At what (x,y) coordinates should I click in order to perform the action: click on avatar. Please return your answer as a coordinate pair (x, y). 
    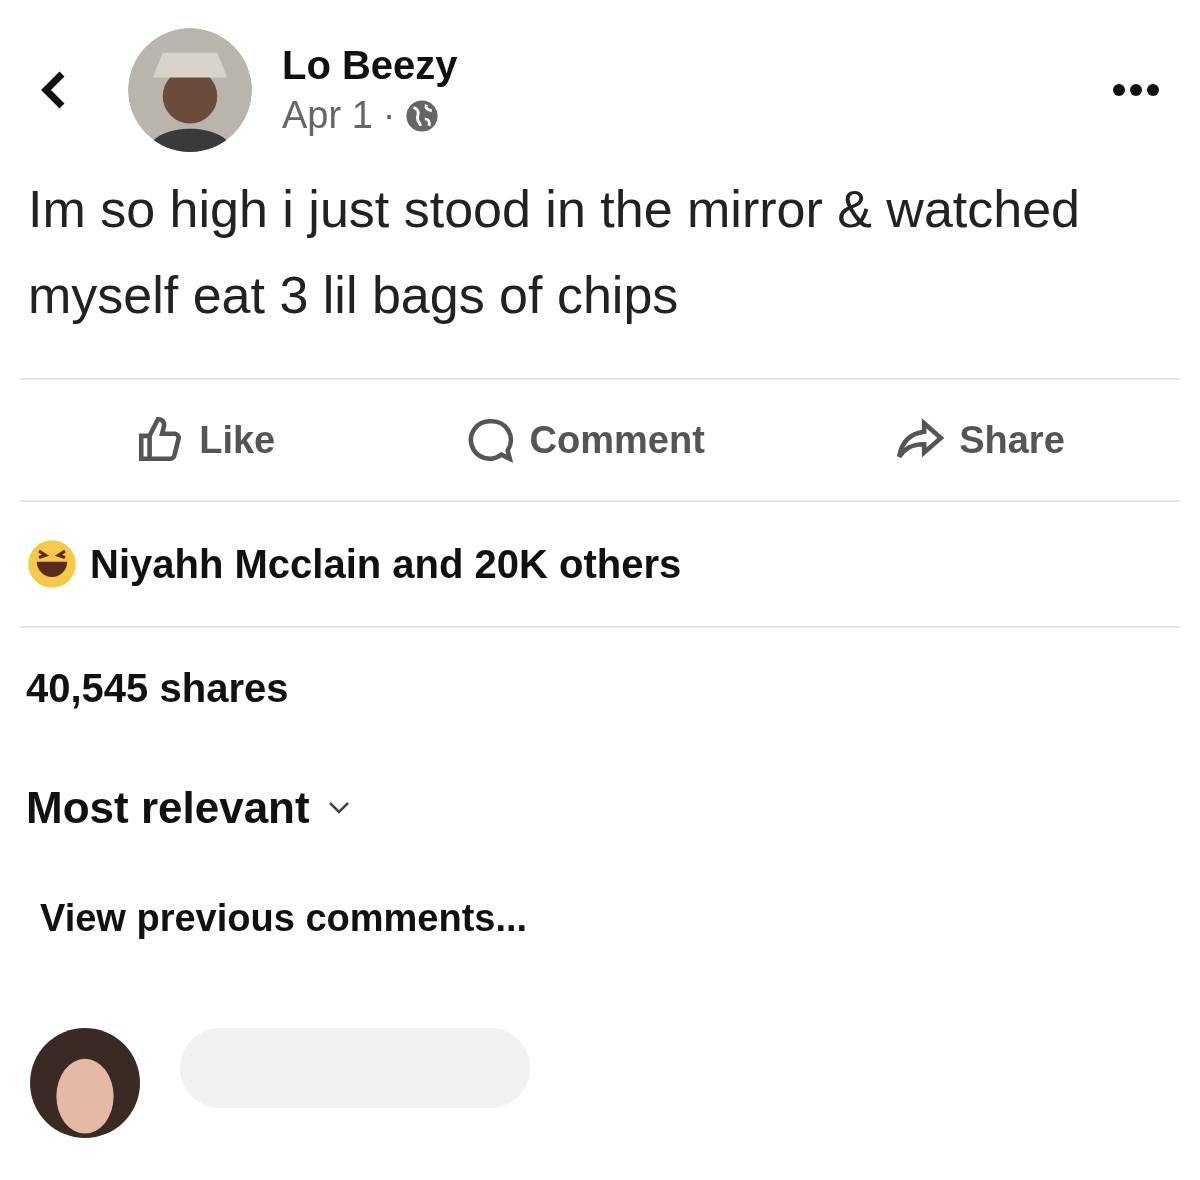
    Looking at the image, I should click on (190, 90).